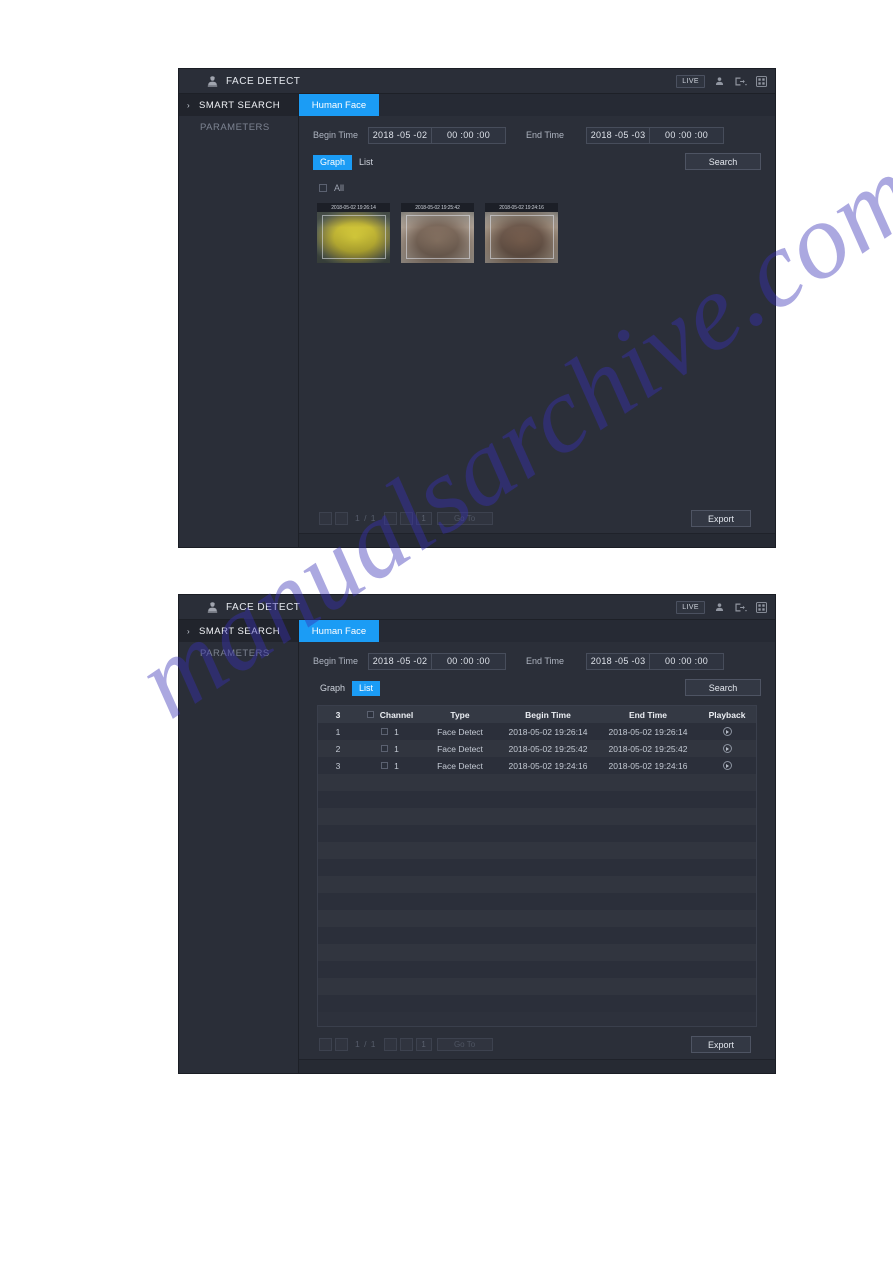  What do you see at coordinates (648, 748) in the screenshot?
I see `row-end-time: 2018-05-02 19:25:42` at bounding box center [648, 748].